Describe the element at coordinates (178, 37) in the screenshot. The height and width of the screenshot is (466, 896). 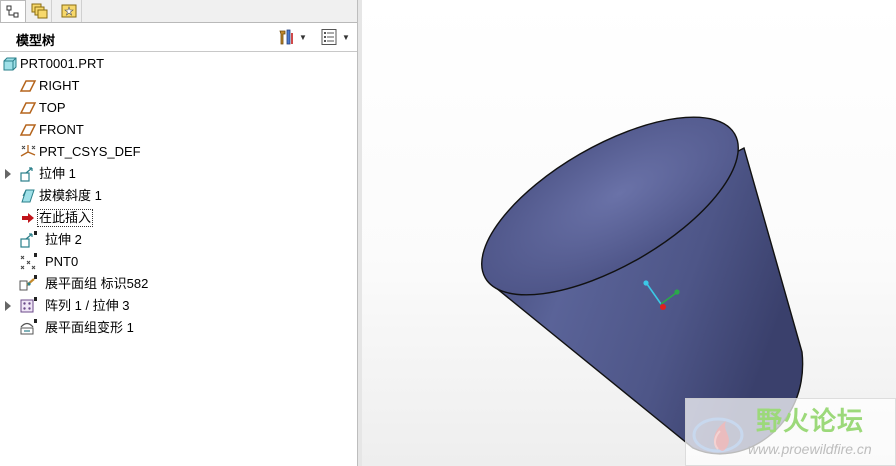
I see `model-tree-header: 模型树 ▼ ▼` at that location.